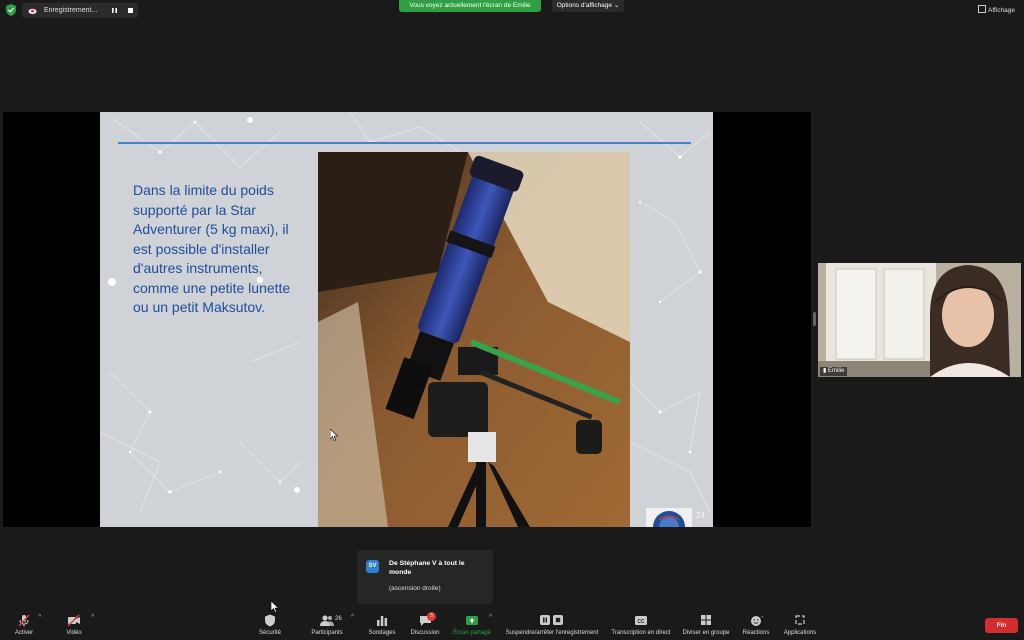 This screenshot has width=1024, height=640. Describe the element at coordinates (425, 625) in the screenshot. I see `chat-button: Discussion` at that location.